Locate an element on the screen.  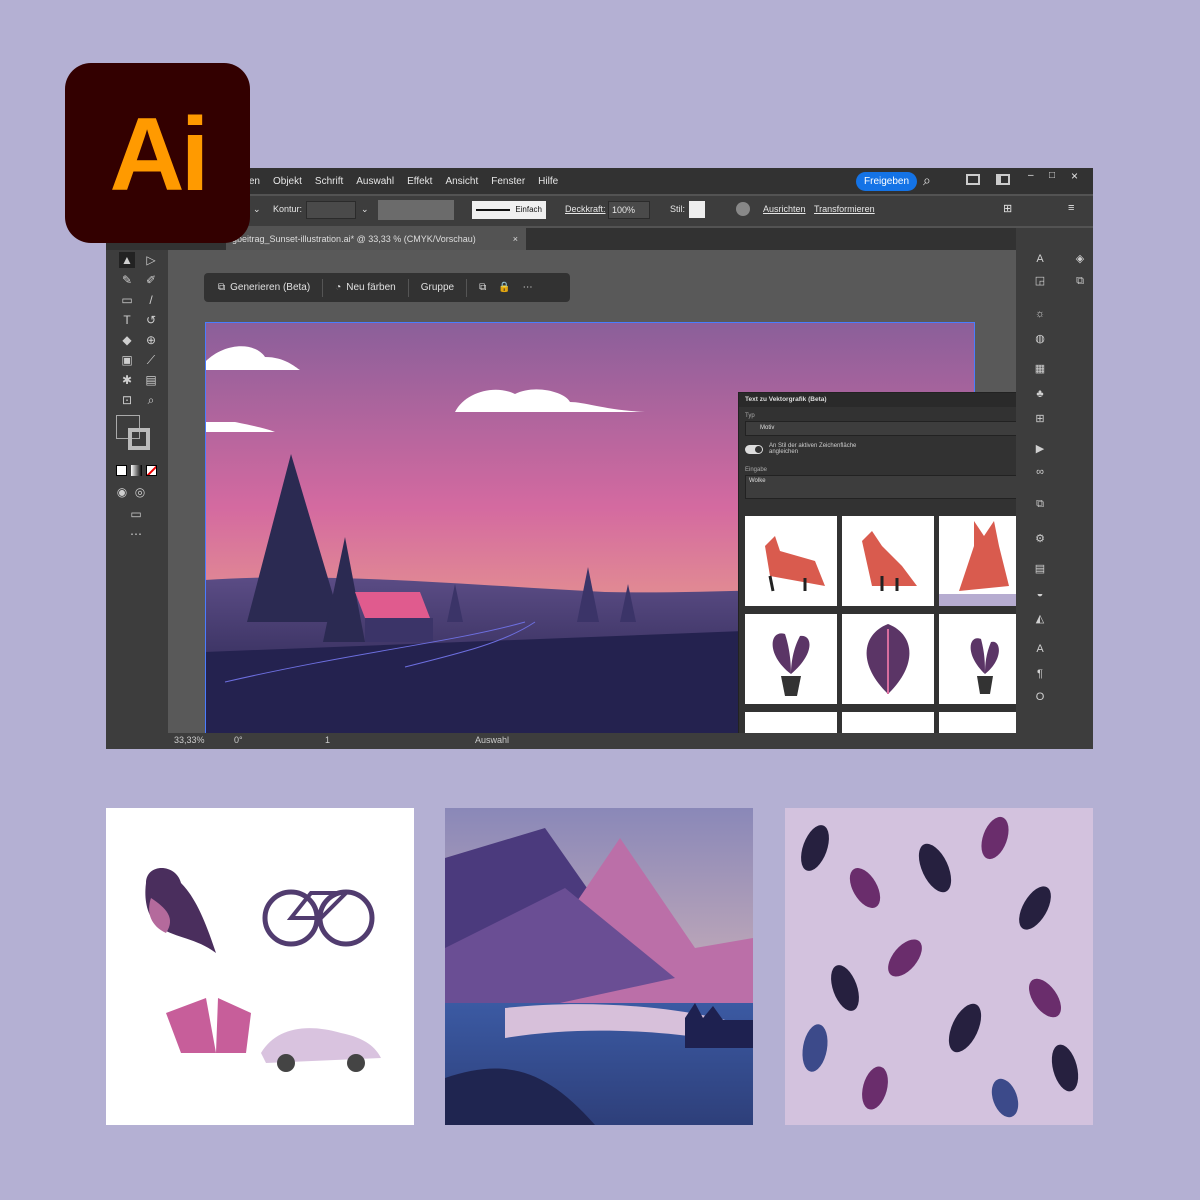
artboard-icon: ⊡ is located at coordinates (127, 400).